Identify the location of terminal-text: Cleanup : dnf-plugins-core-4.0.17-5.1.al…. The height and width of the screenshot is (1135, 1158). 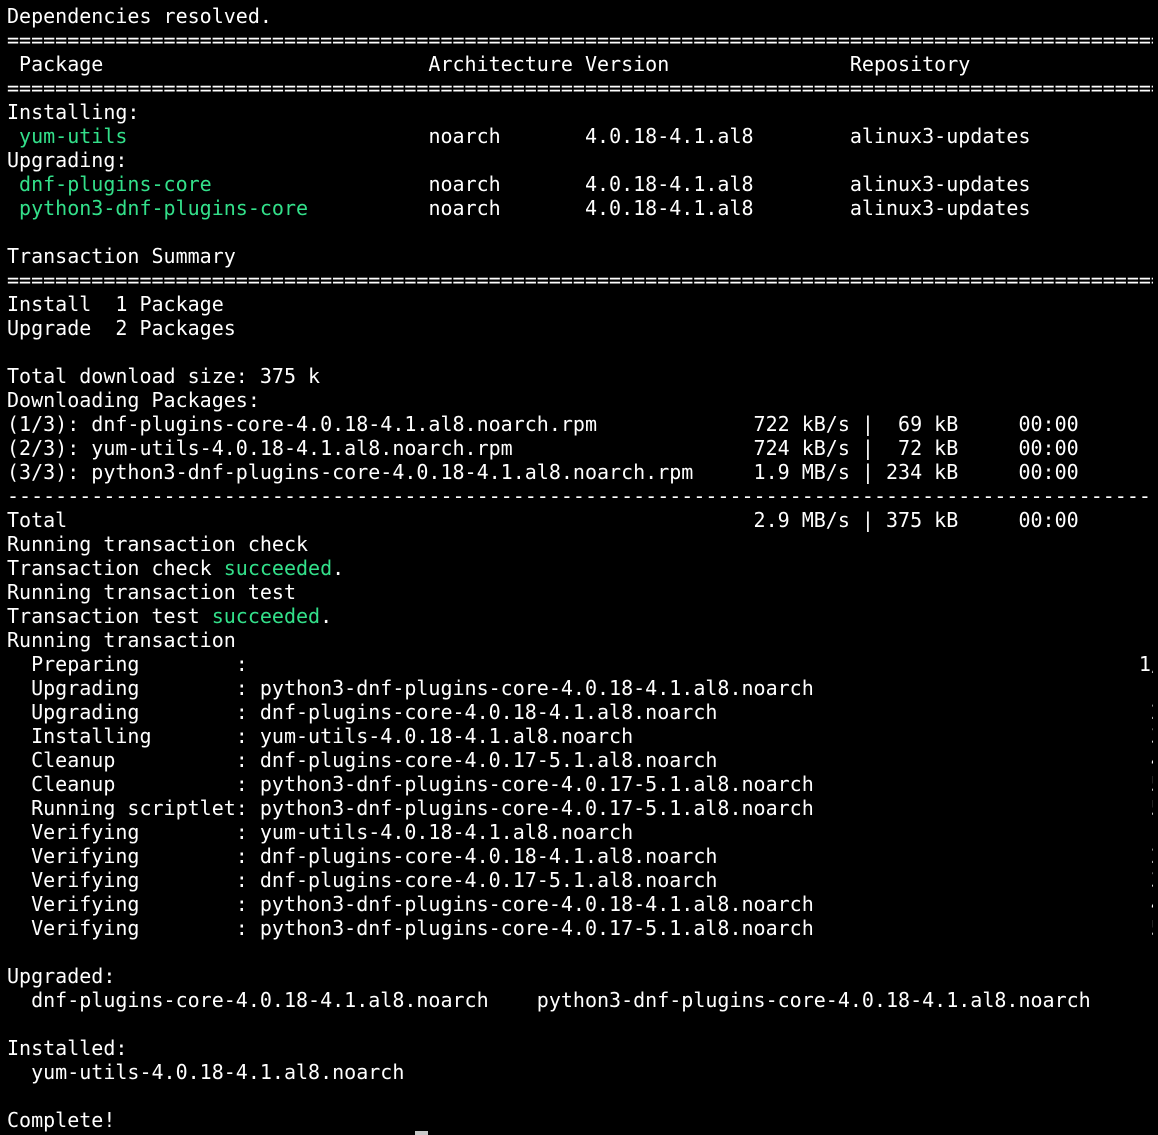
(580, 760).